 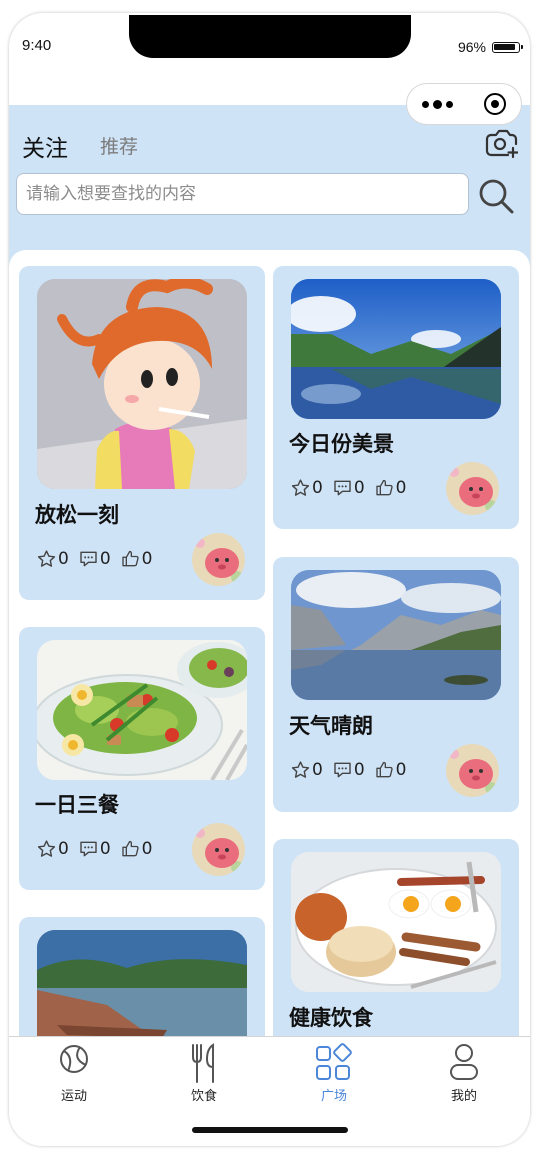 I want to click on tab-mine-label: 我的, so click(x=463, y=1096).